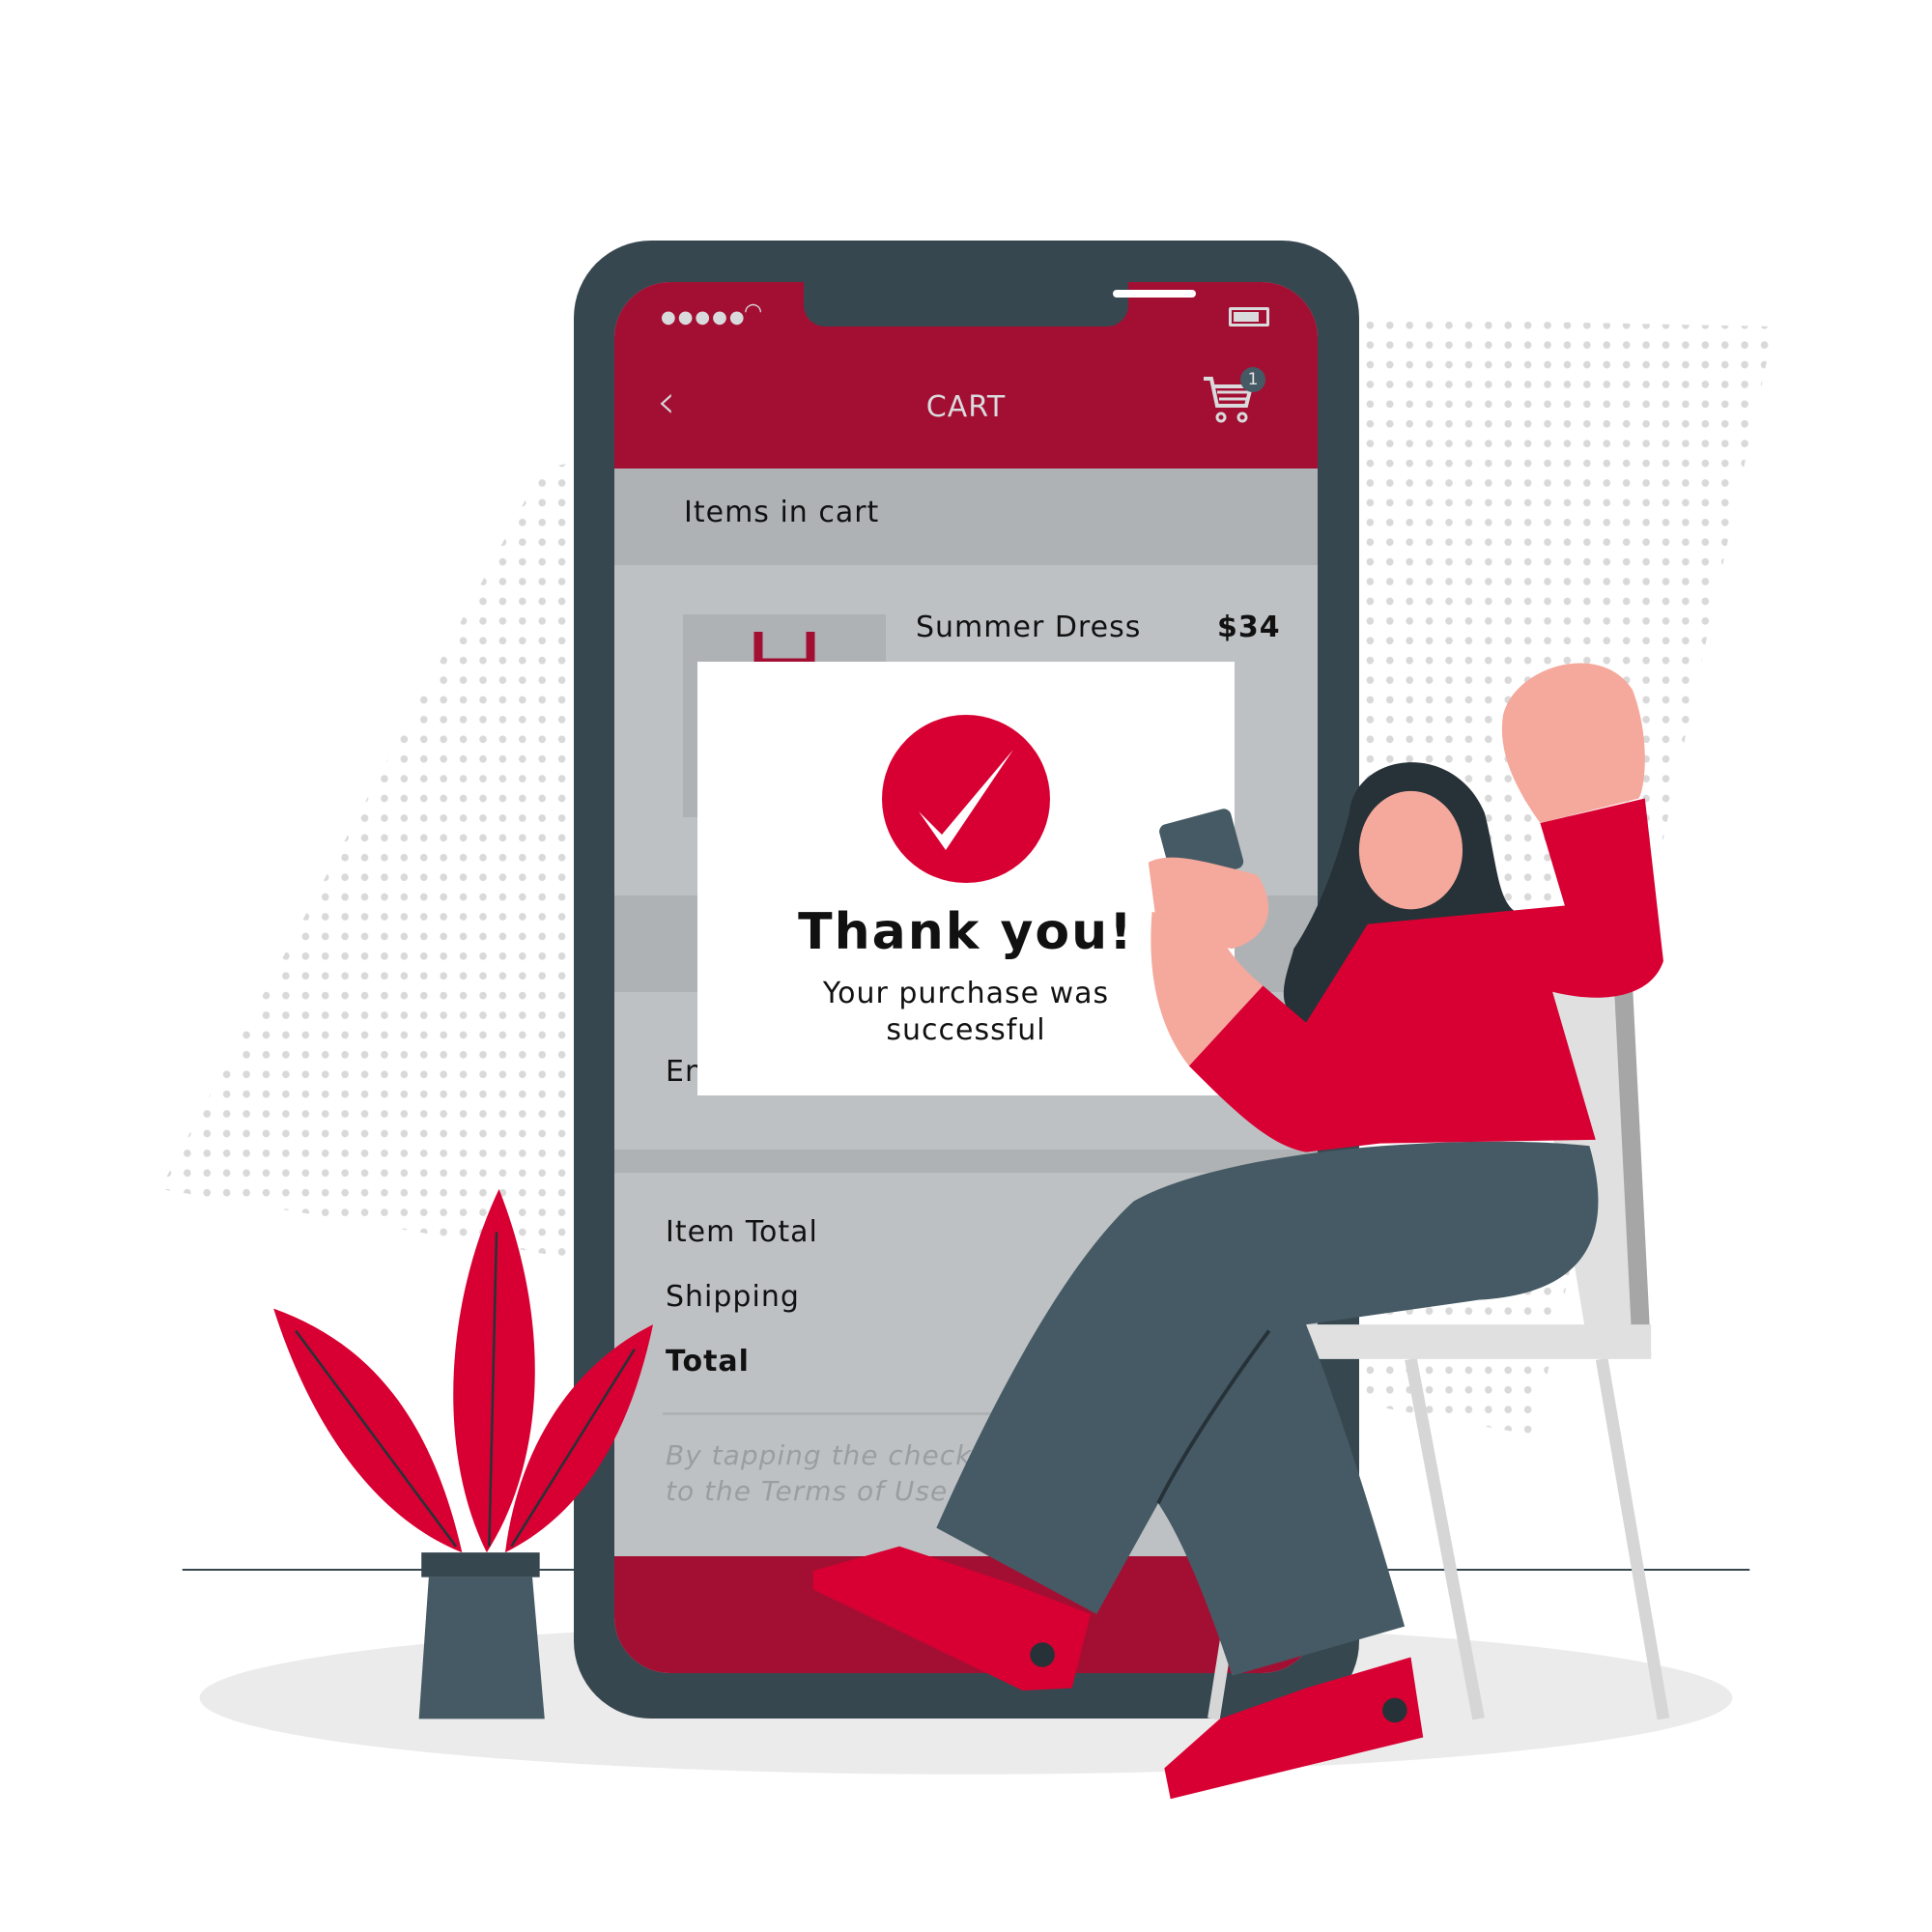  Describe the element at coordinates (481, 1648) in the screenshot. I see `pot` at that location.